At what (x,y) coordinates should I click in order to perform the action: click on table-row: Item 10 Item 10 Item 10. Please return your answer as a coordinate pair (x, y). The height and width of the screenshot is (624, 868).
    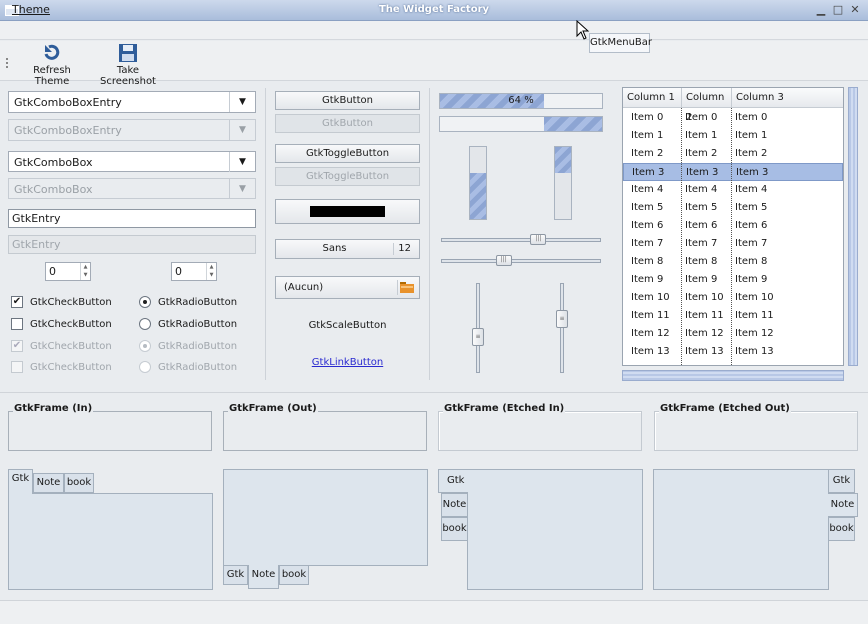
    Looking at the image, I should click on (733, 298).